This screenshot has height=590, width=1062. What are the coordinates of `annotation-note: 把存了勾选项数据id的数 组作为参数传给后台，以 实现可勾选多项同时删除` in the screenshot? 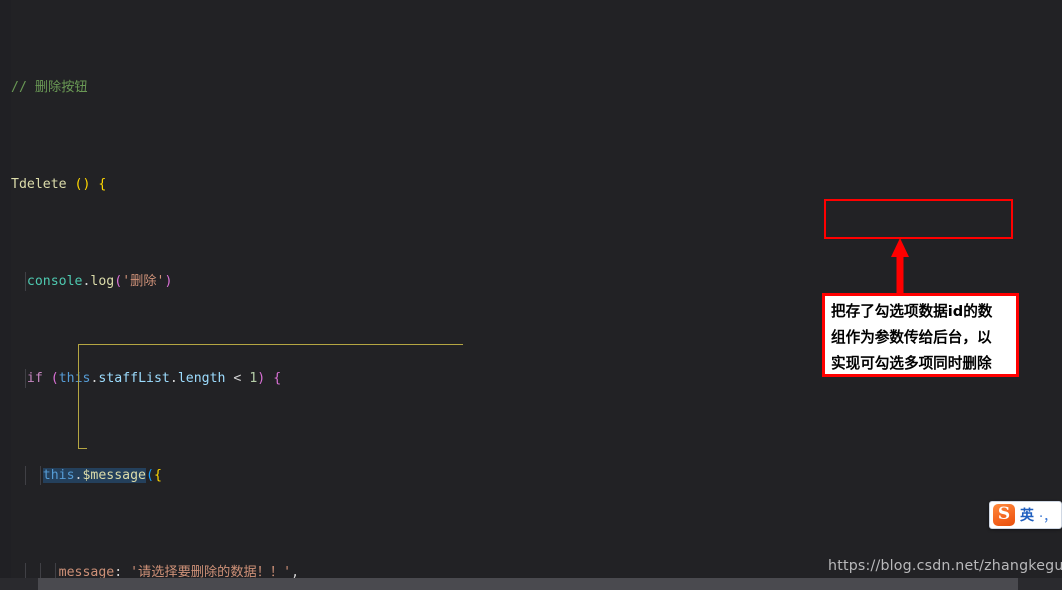 It's located at (920, 335).